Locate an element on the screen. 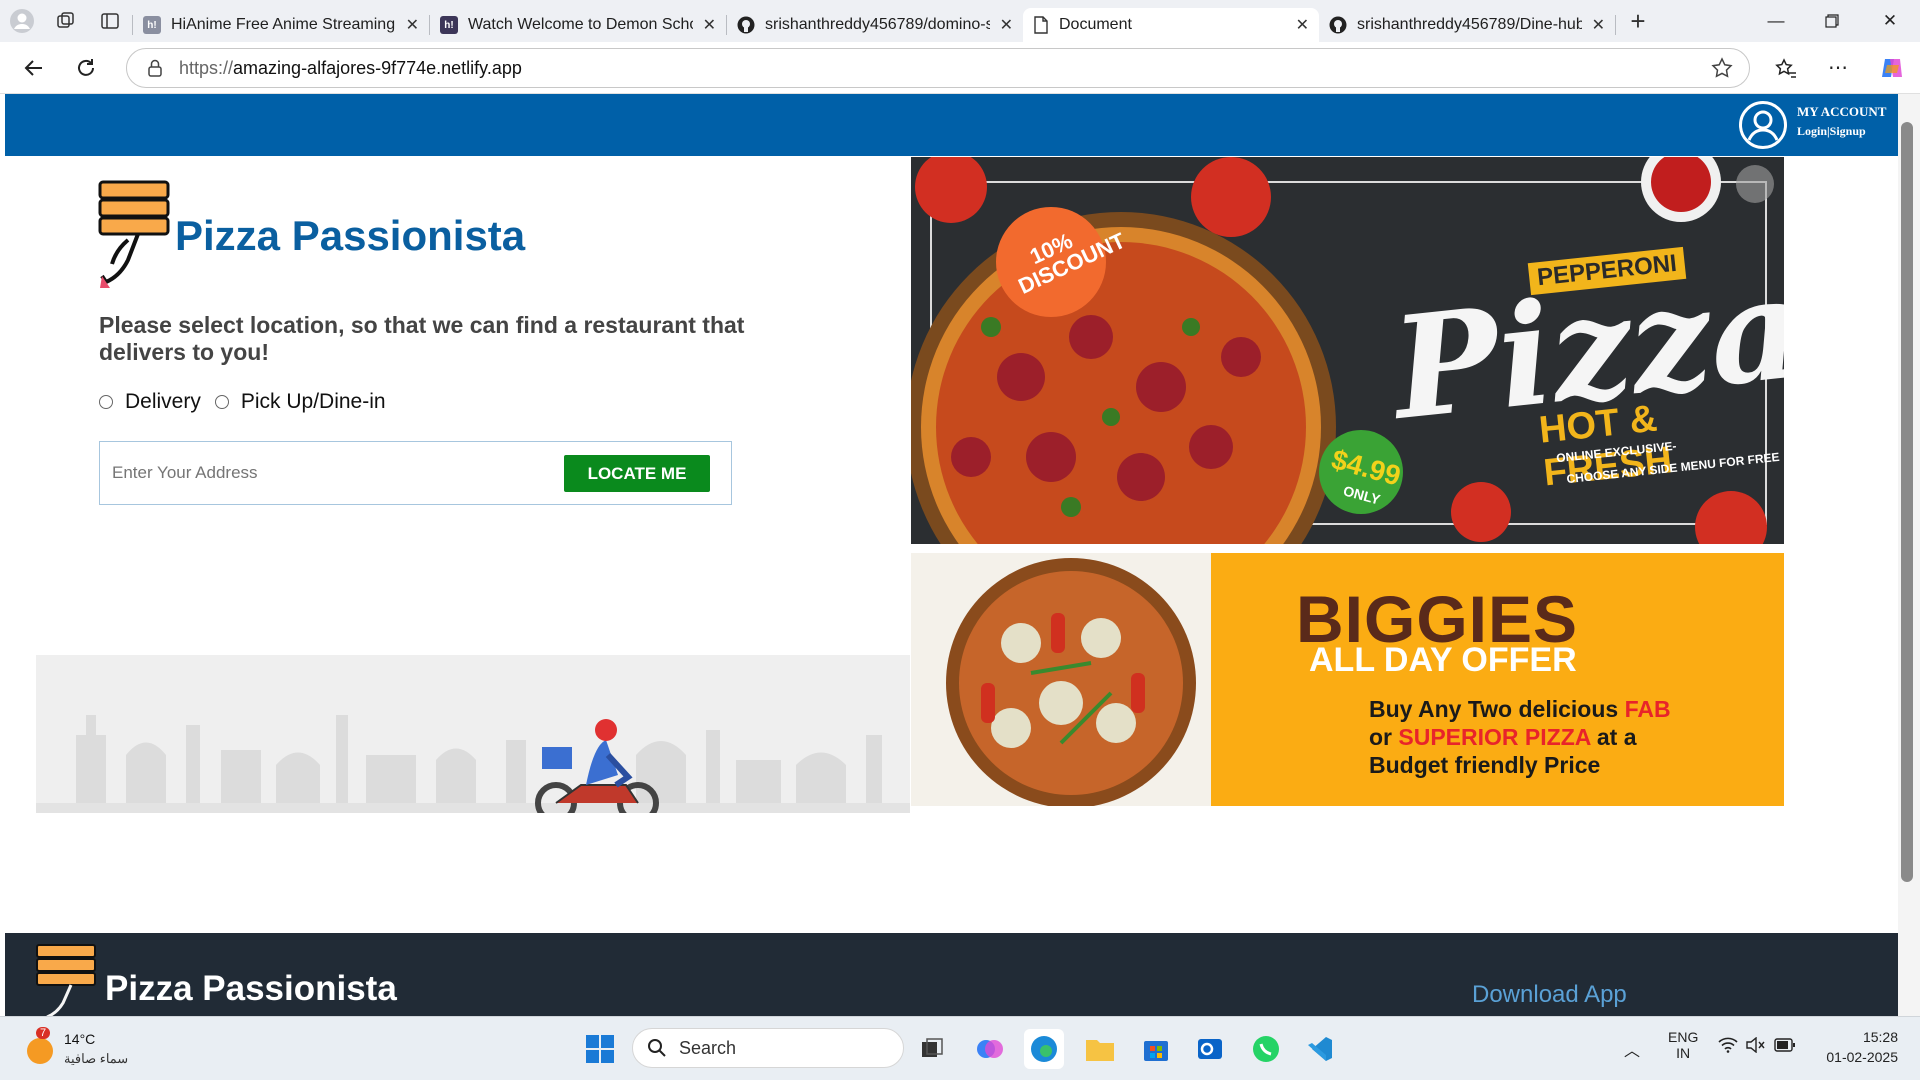 Image resolution: width=1920 pixels, height=1080 pixels. tab-github-dinehub: srishanthreddy456789/Dine-hub ✕ is located at coordinates (1467, 25).